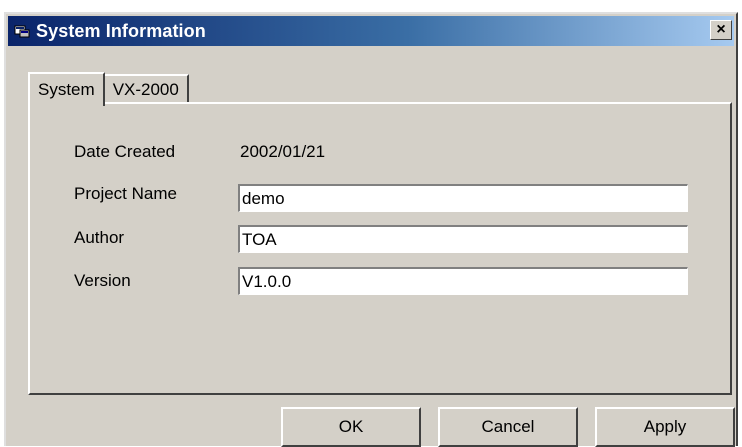  What do you see at coordinates (125, 151) in the screenshot?
I see `date-created-label: Date Created` at bounding box center [125, 151].